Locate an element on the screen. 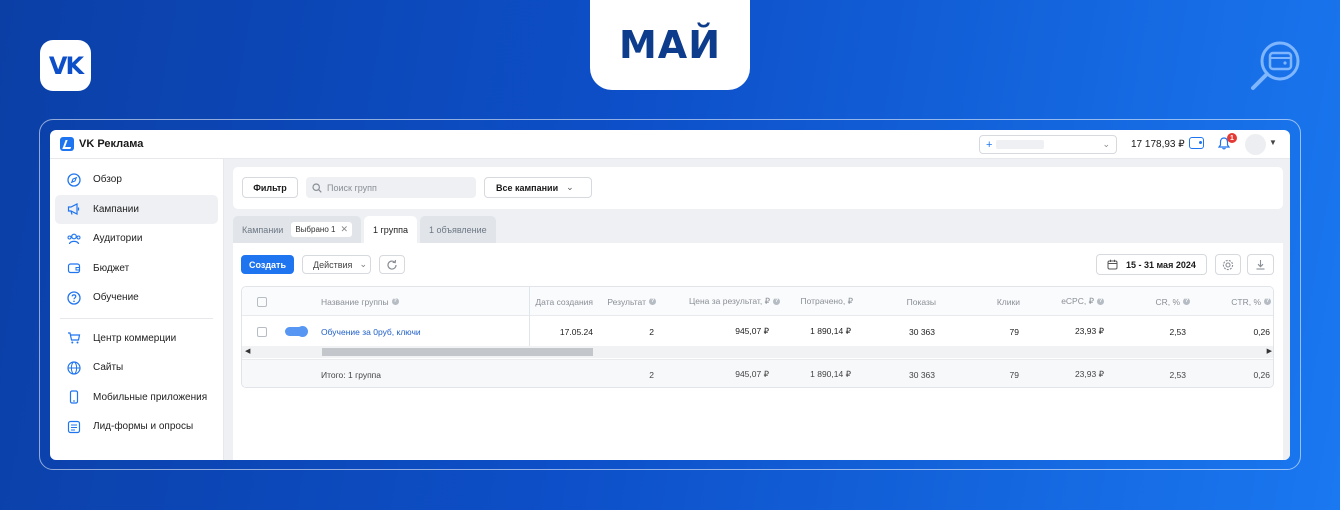 The width and height of the screenshot is (1340, 510). tab-campaigns: Кампании Выбрано 1 ✕ is located at coordinates (297, 229).